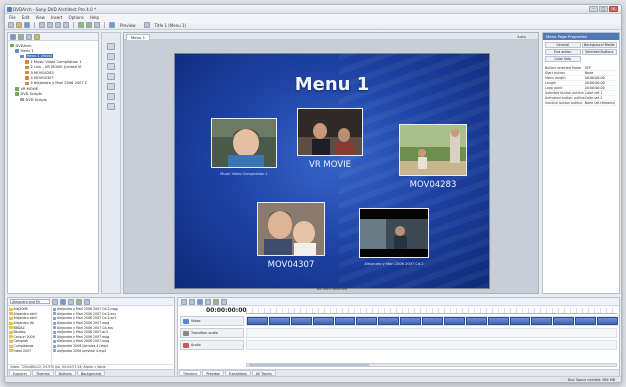 Image resolution: width=626 pixels, height=387 pixels. Describe the element at coordinates (563, 45) in the screenshot. I see `general-button: General` at that location.